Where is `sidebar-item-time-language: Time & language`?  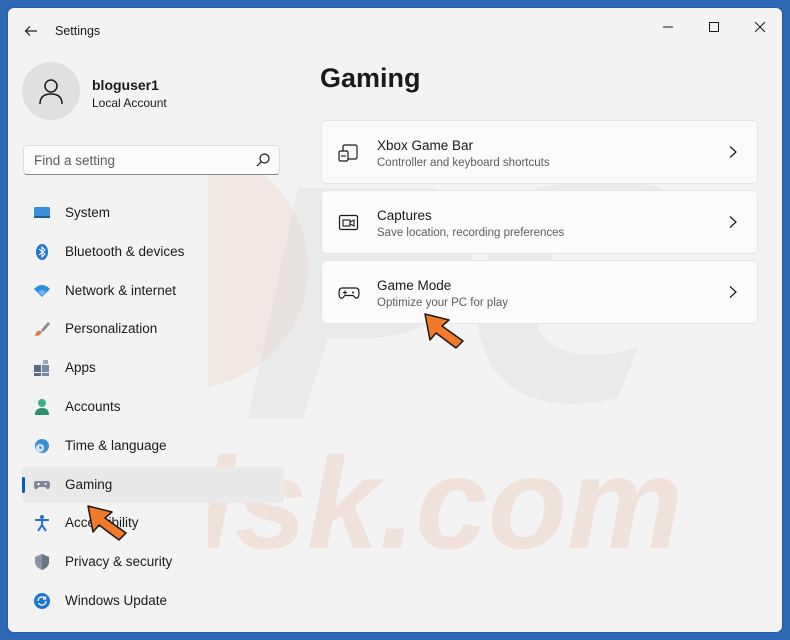
sidebar-item-time-language: Time & language is located at coordinates (153, 446).